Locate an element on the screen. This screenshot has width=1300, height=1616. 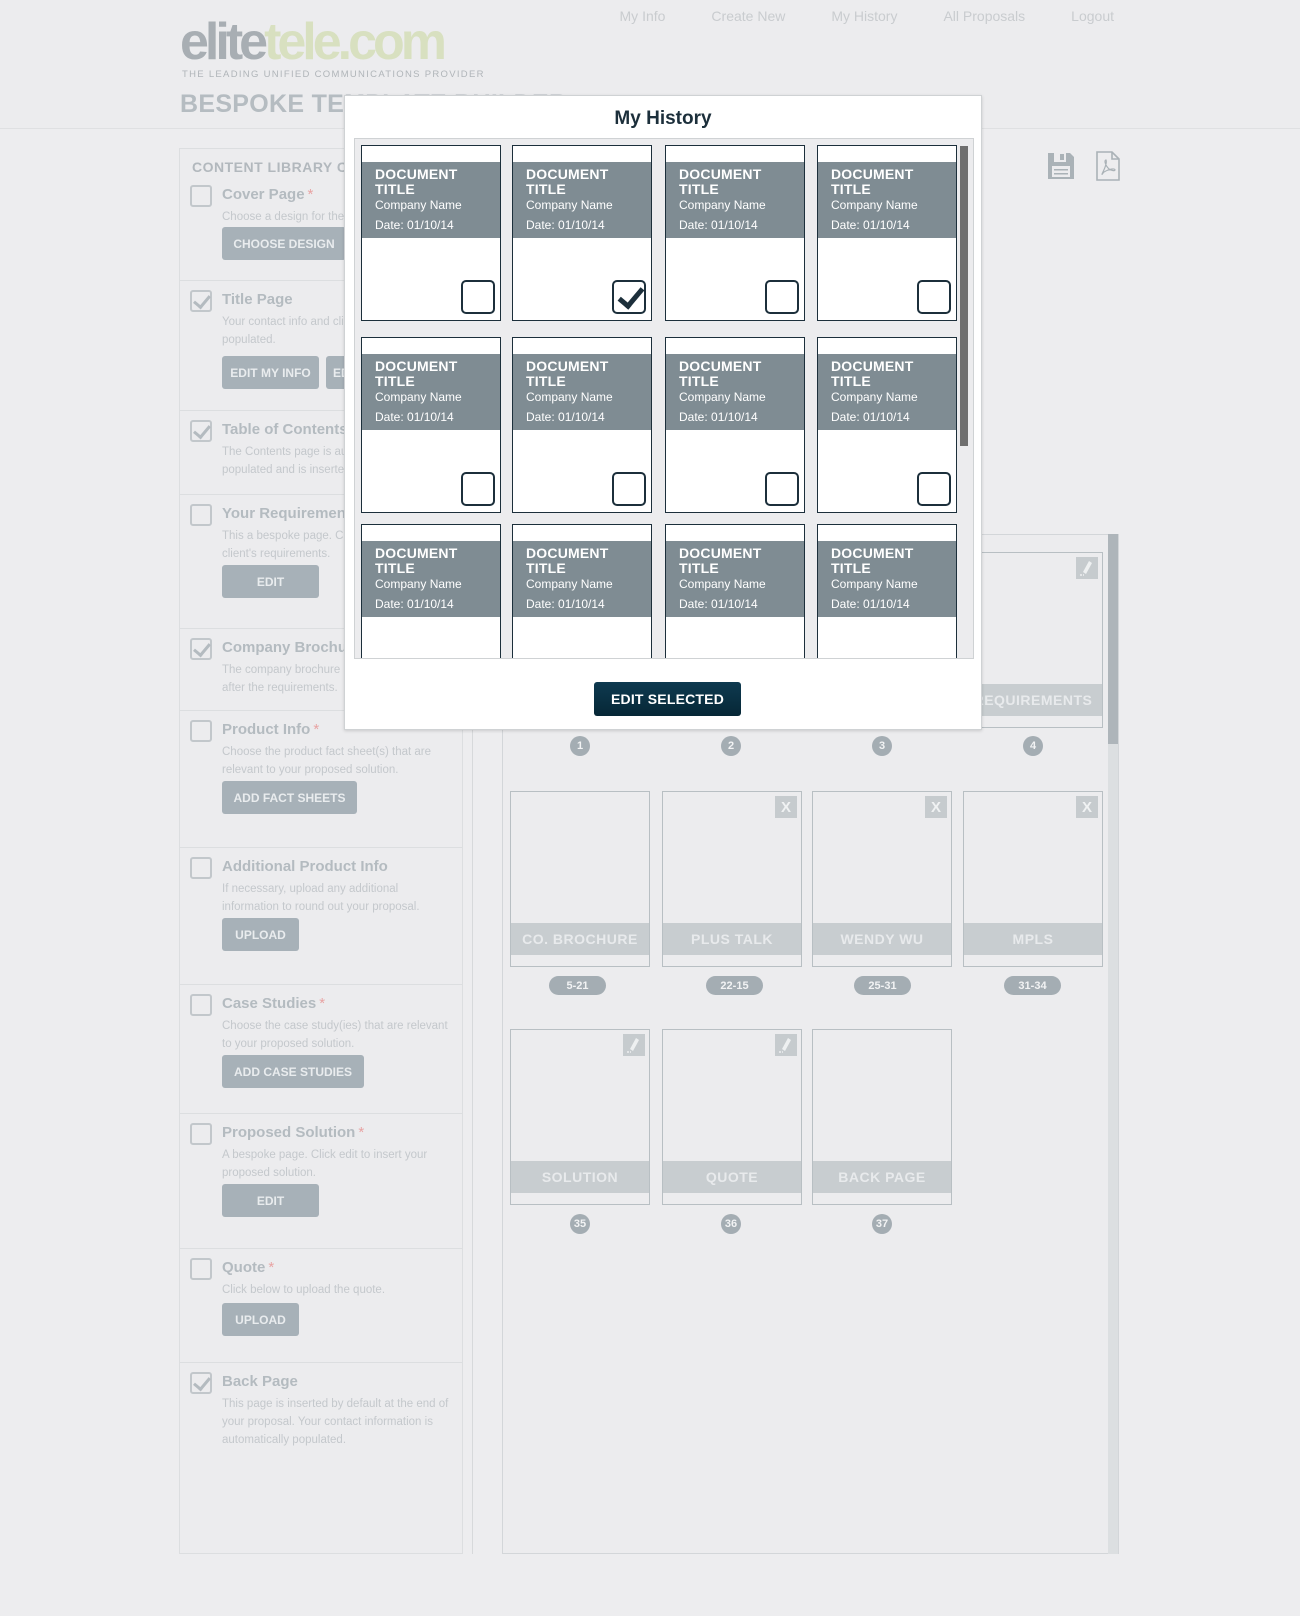
nav-my-history: My History is located at coordinates (864, 16).